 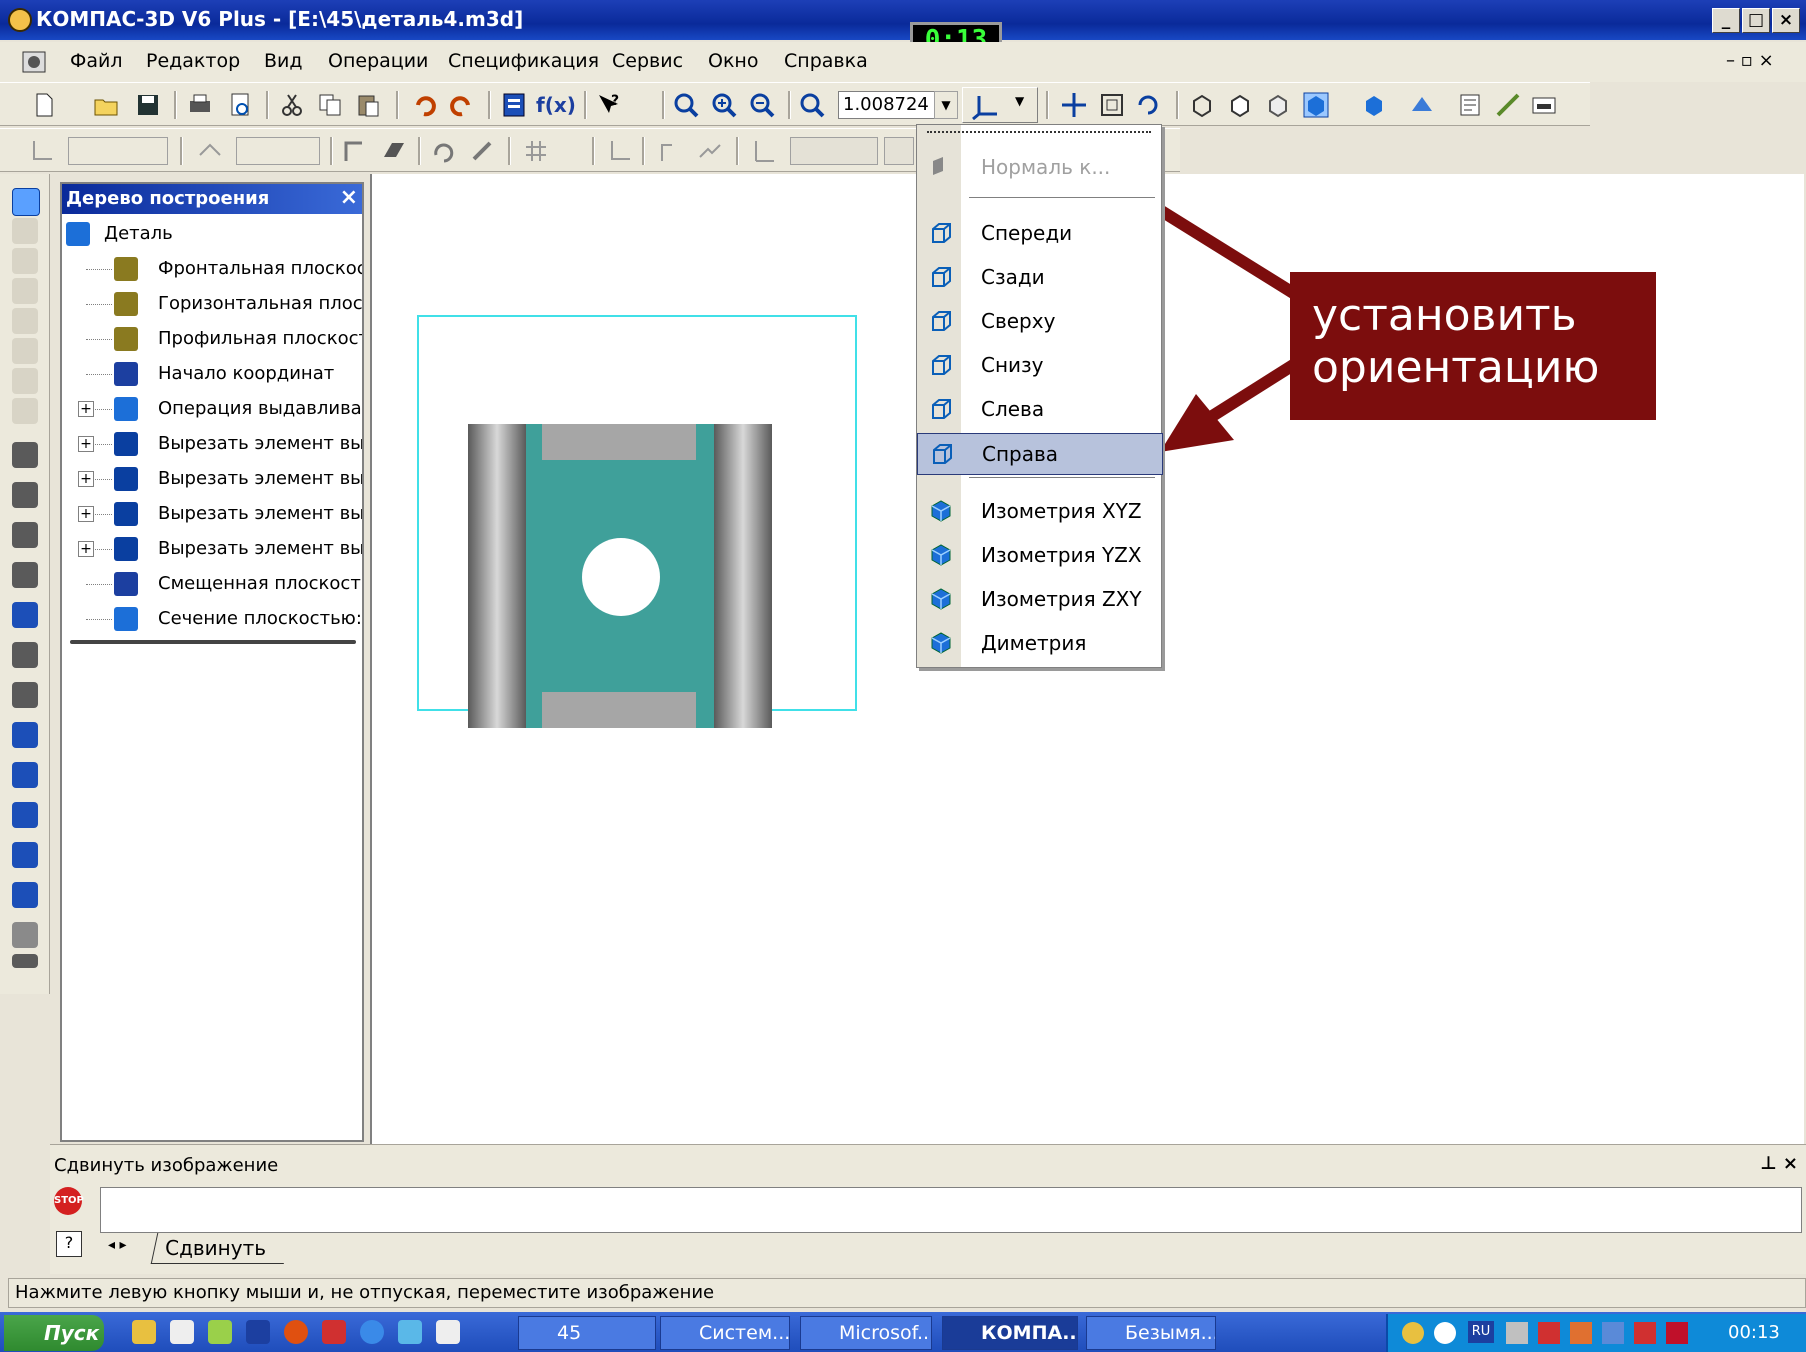 What do you see at coordinates (25, 351) in the screenshot?
I see `filters-icon` at bounding box center [25, 351].